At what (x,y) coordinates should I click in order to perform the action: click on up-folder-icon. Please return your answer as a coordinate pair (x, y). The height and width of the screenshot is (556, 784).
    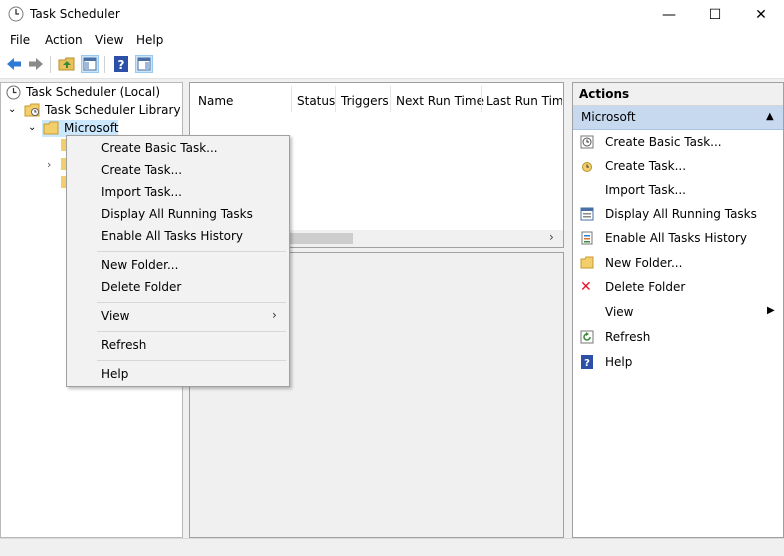
    Looking at the image, I should click on (67, 64).